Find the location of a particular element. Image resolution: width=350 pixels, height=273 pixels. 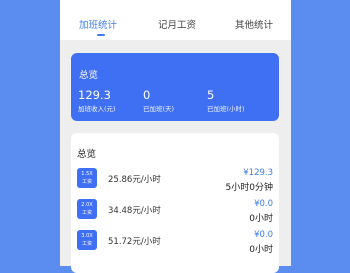

multiplier-badge: 1.5X 工资 is located at coordinates (87, 178).